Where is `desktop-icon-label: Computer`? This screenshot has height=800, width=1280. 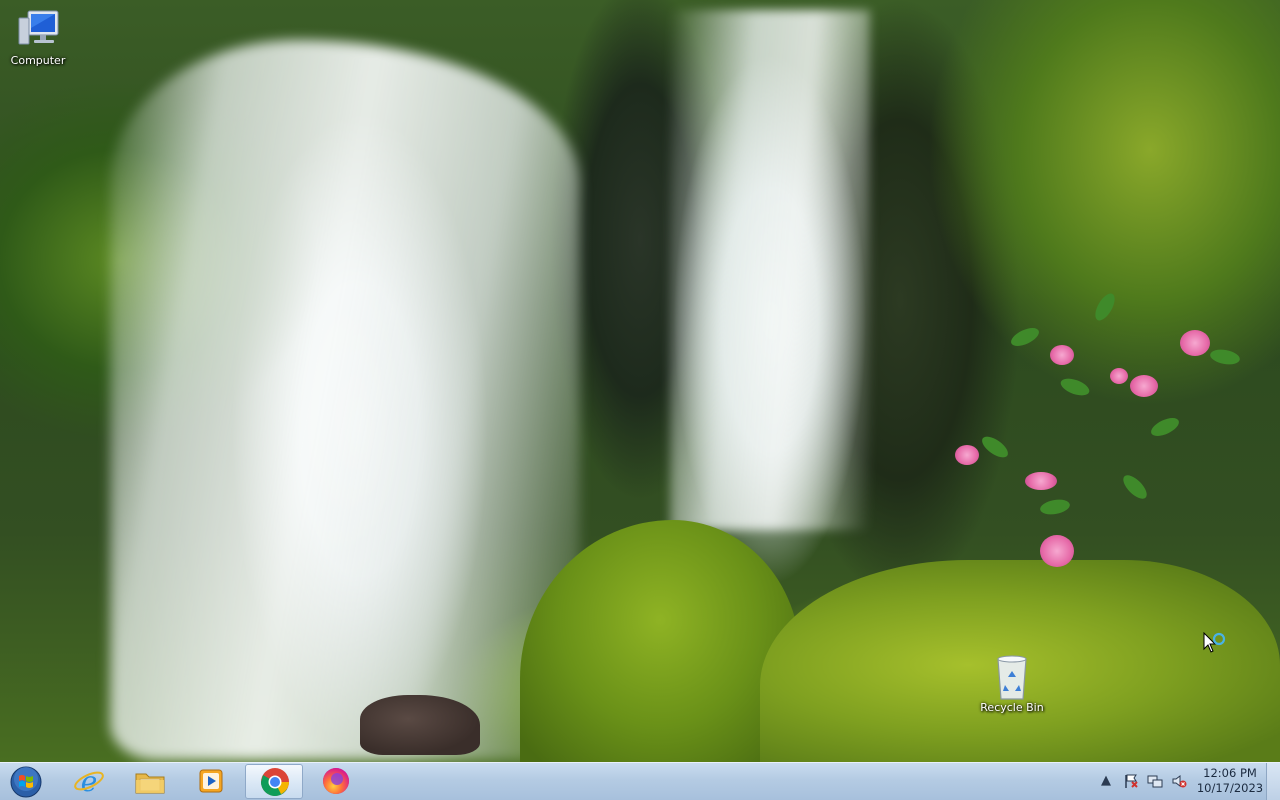 desktop-icon-label: Computer is located at coordinates (38, 60).